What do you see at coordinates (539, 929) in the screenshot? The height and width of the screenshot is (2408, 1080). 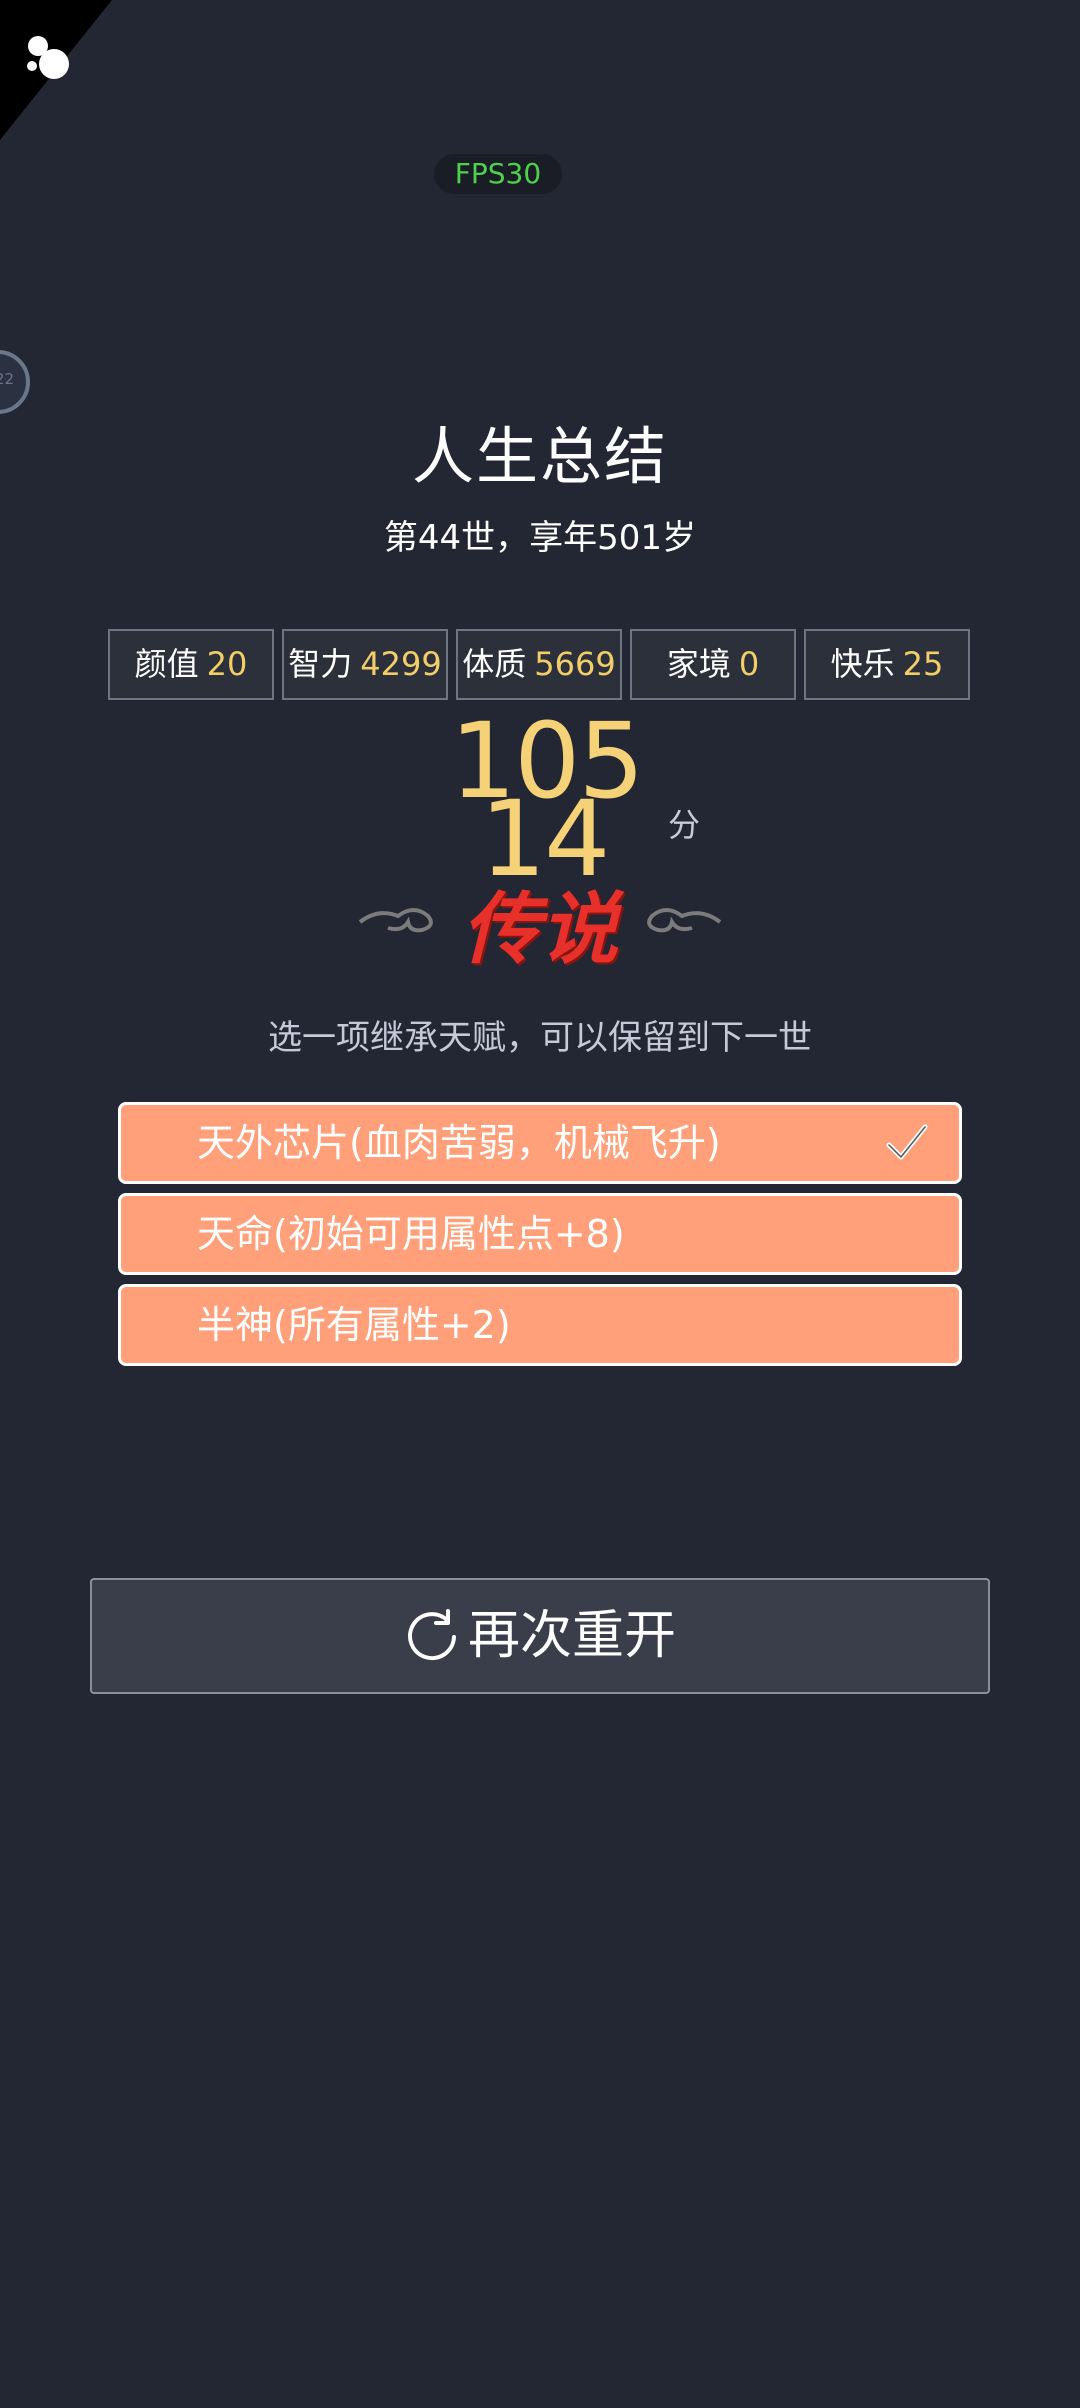 I see `rank-label: 传说` at bounding box center [539, 929].